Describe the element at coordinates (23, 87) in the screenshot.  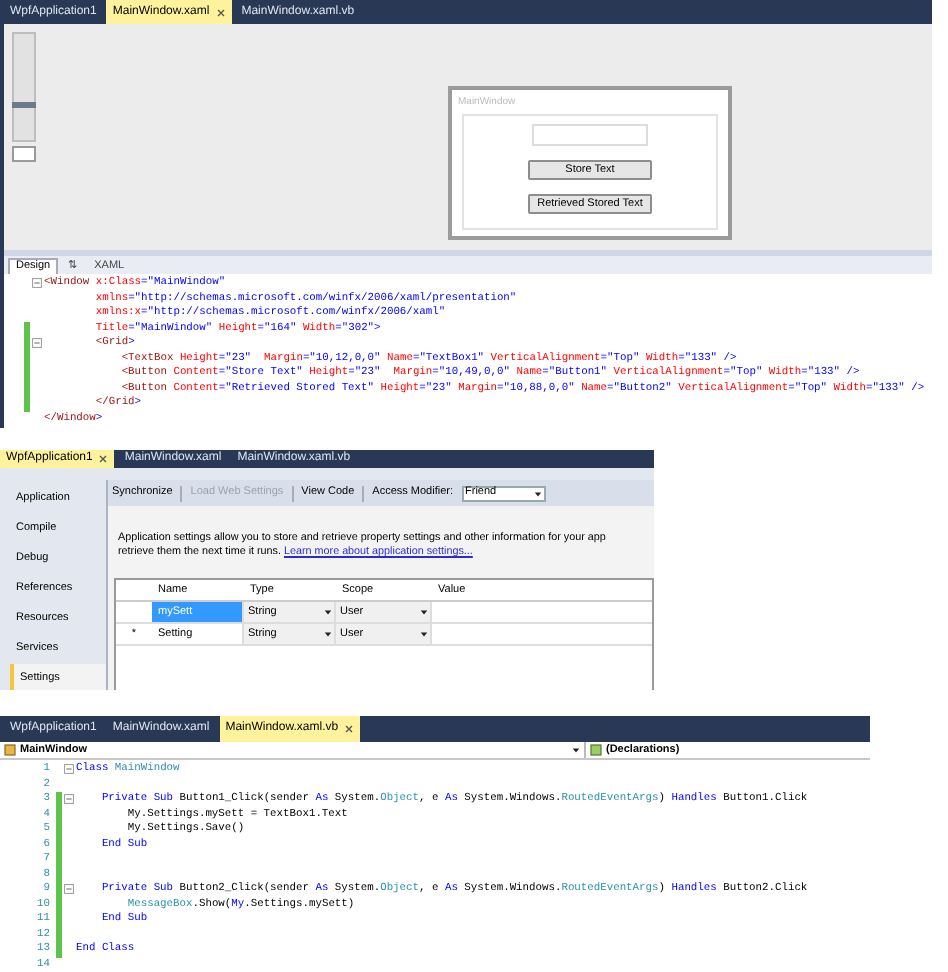
I see `zoom-slider` at that location.